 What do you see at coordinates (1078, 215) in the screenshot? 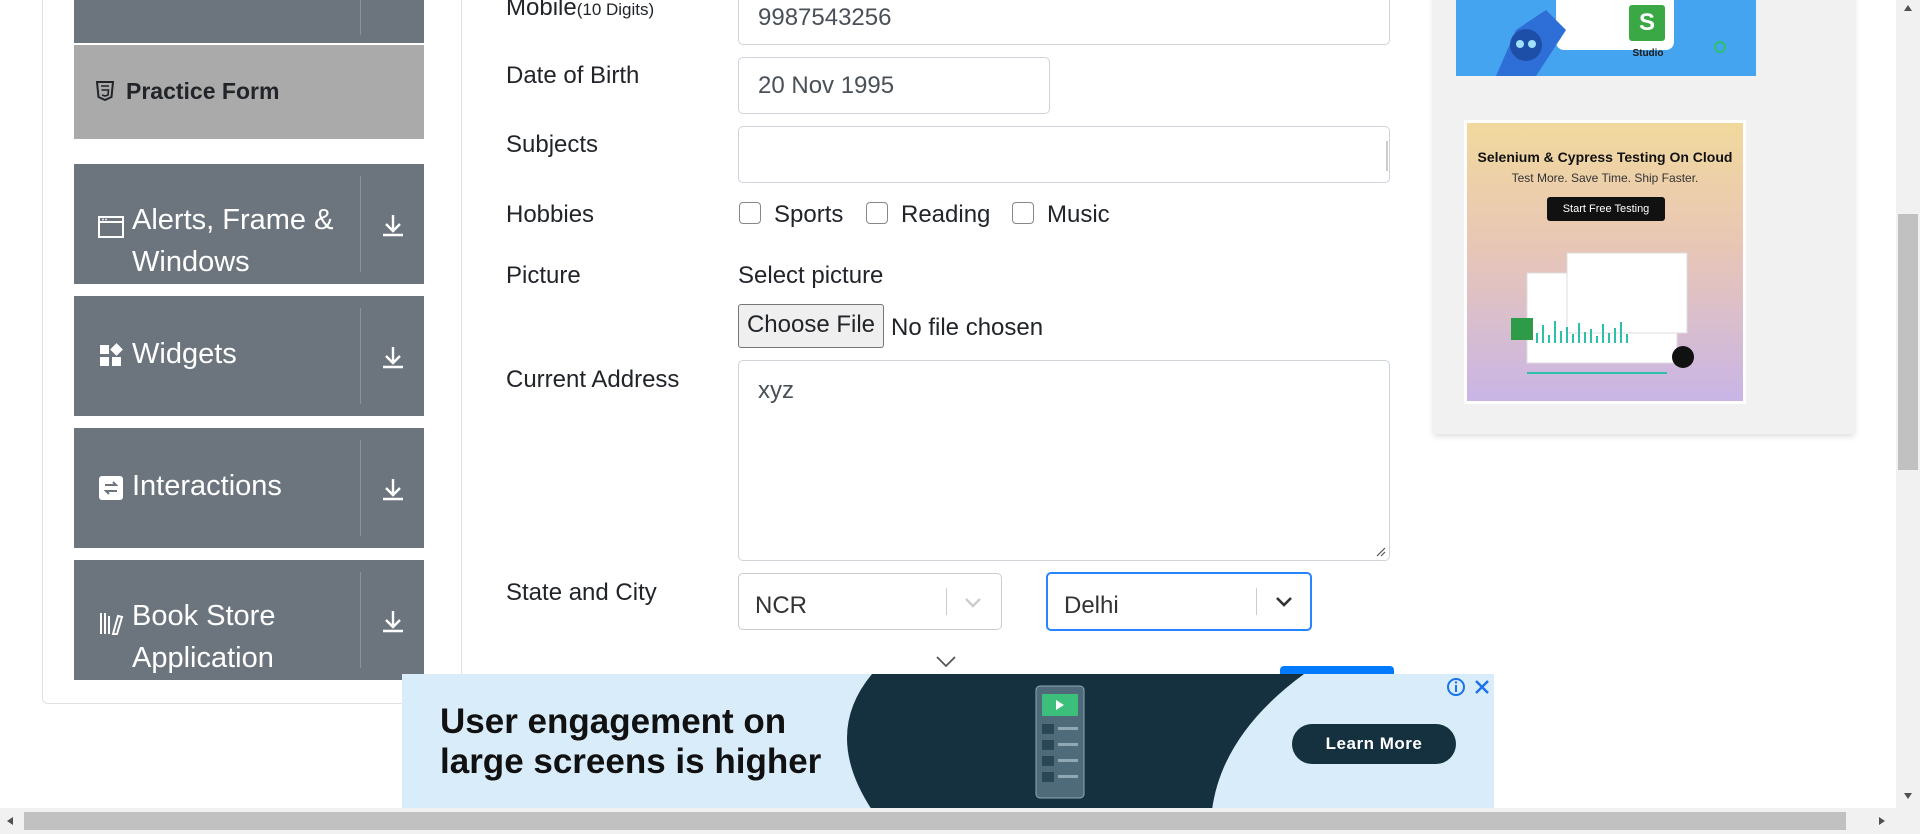
I see `music-label: Music` at bounding box center [1078, 215].